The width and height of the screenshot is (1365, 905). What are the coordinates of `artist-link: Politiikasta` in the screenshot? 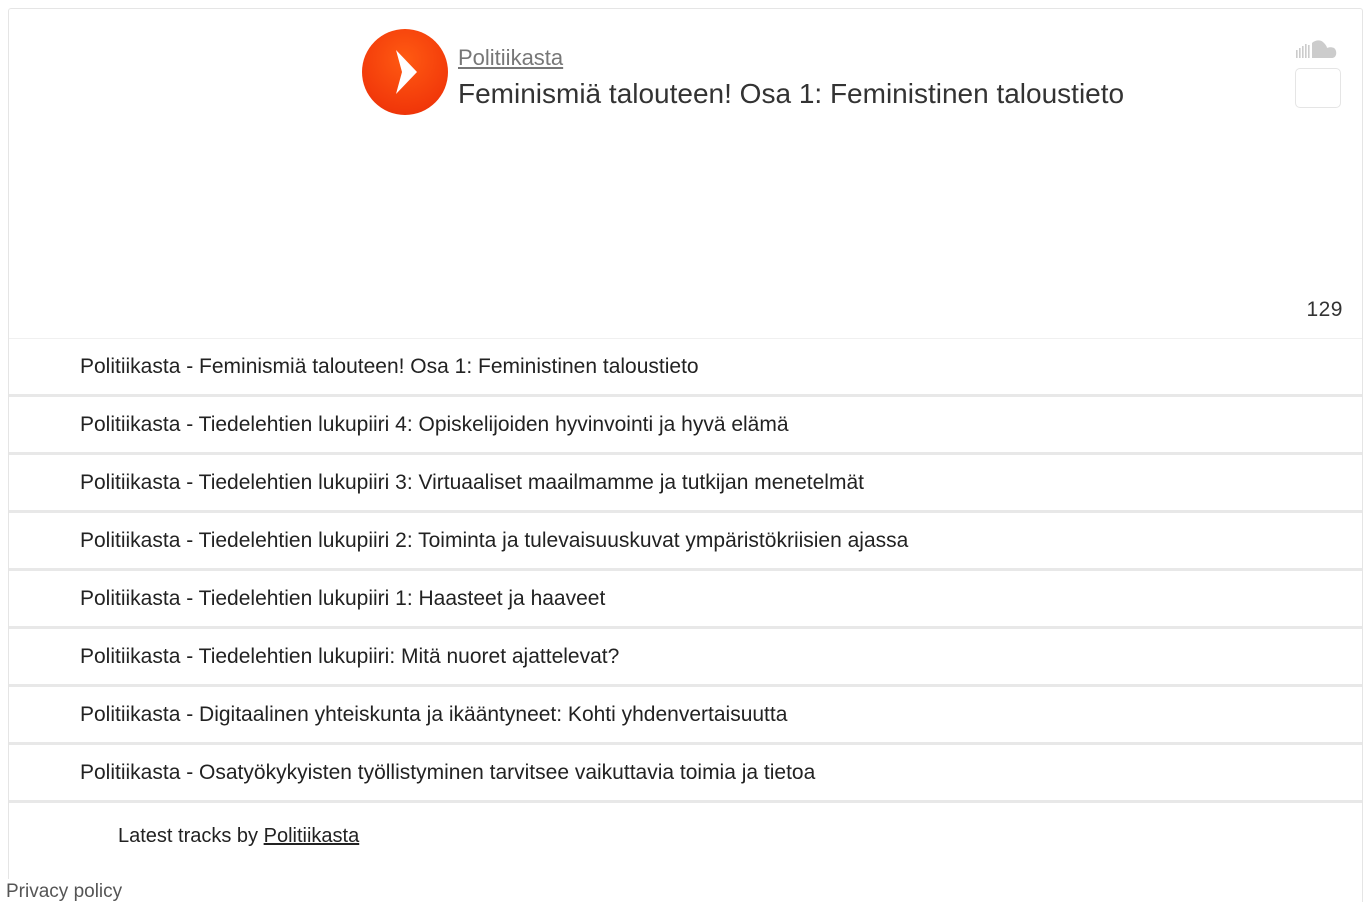 It's located at (510, 58).